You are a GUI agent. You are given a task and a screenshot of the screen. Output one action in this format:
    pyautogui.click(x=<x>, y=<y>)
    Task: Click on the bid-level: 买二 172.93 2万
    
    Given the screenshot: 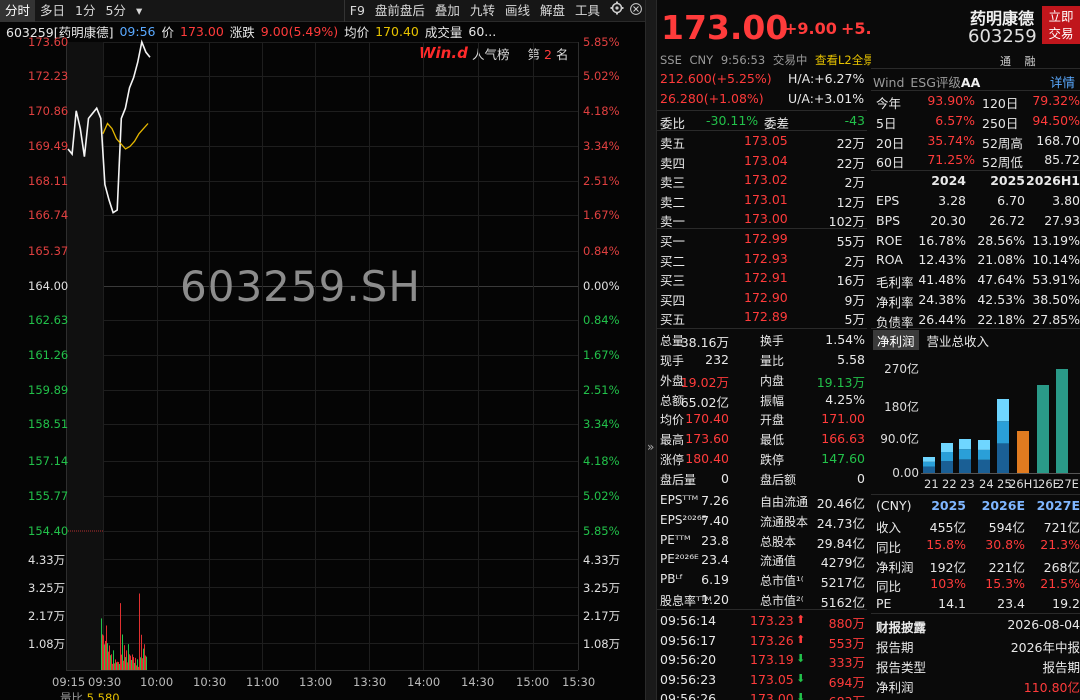 What is the action you would take?
    pyautogui.click(x=762, y=259)
    